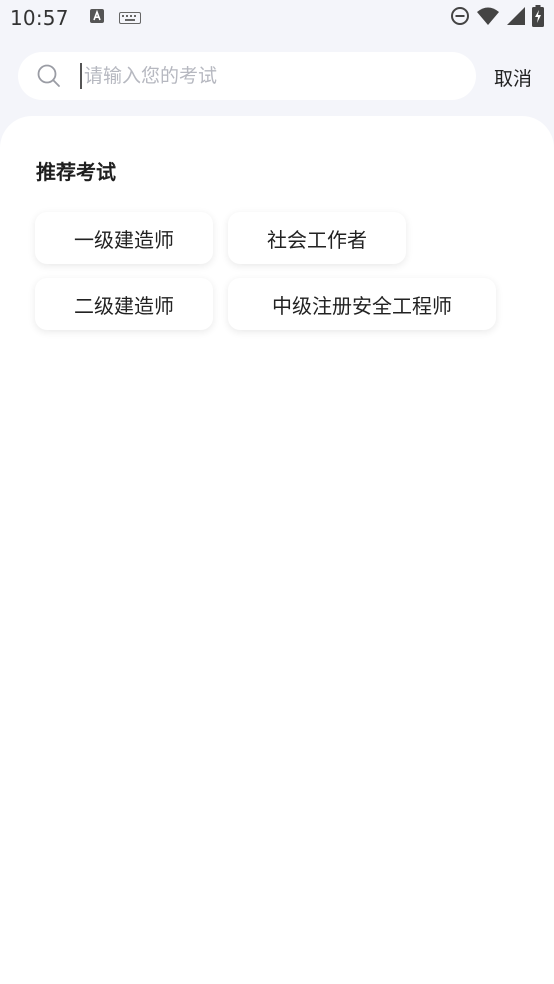 The image size is (554, 984). Describe the element at coordinates (124, 304) in the screenshot. I see `exam-chip: 二级建造师` at that location.